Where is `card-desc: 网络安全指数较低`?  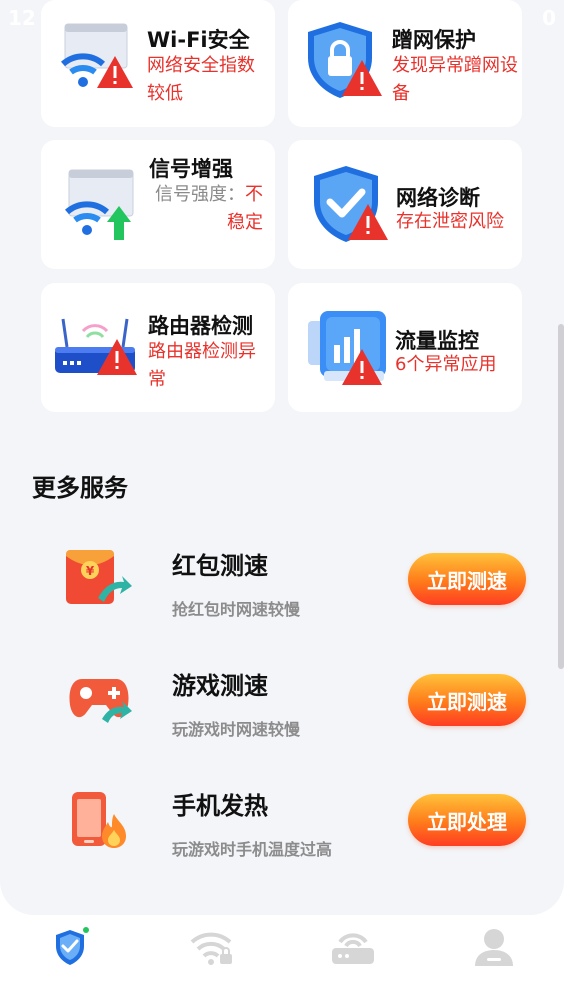 card-desc: 网络安全指数较低 is located at coordinates (201, 79).